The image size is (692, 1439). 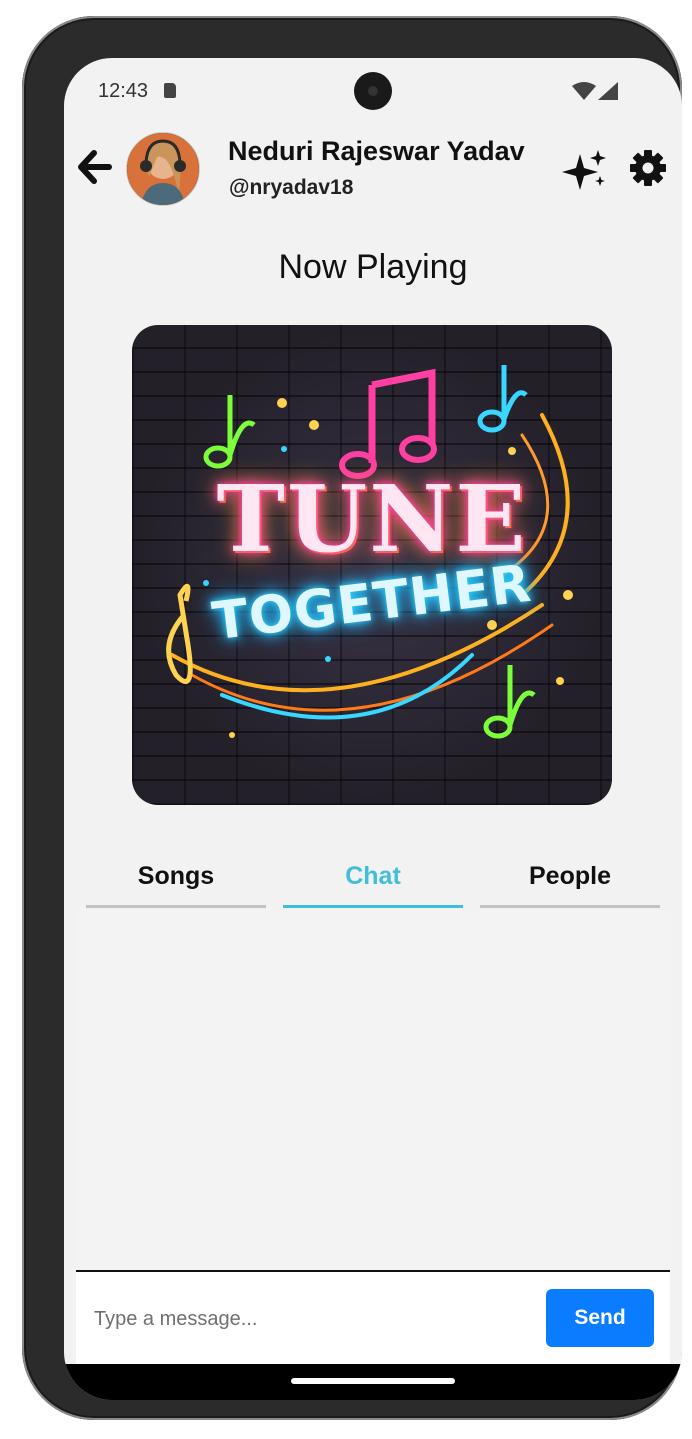 What do you see at coordinates (373, 906) in the screenshot?
I see `tab-chat-underline` at bounding box center [373, 906].